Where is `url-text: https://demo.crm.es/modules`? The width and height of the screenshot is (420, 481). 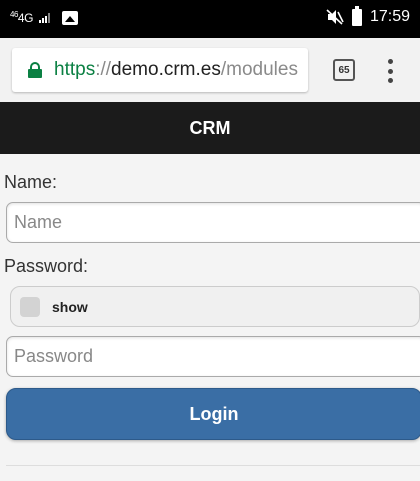 url-text: https://demo.crm.es/modules is located at coordinates (176, 70).